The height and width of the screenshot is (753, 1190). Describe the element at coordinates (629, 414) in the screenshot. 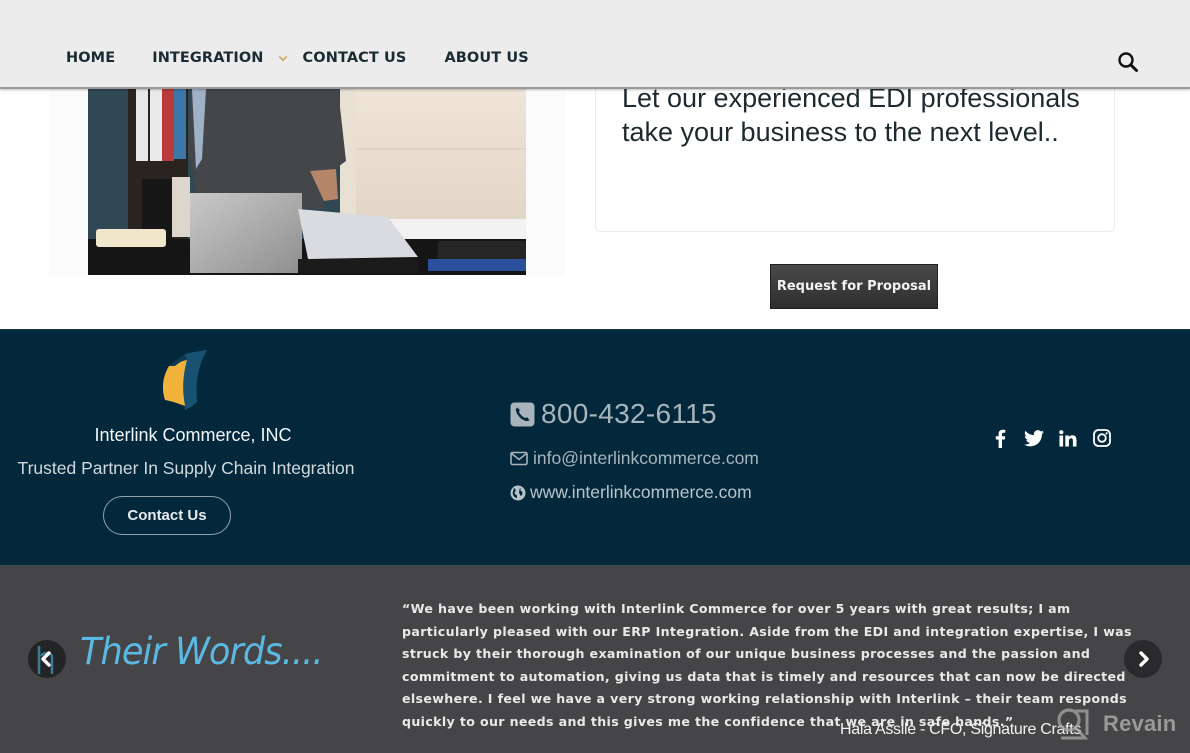

I see `phone-number: 800-432-6115` at that location.